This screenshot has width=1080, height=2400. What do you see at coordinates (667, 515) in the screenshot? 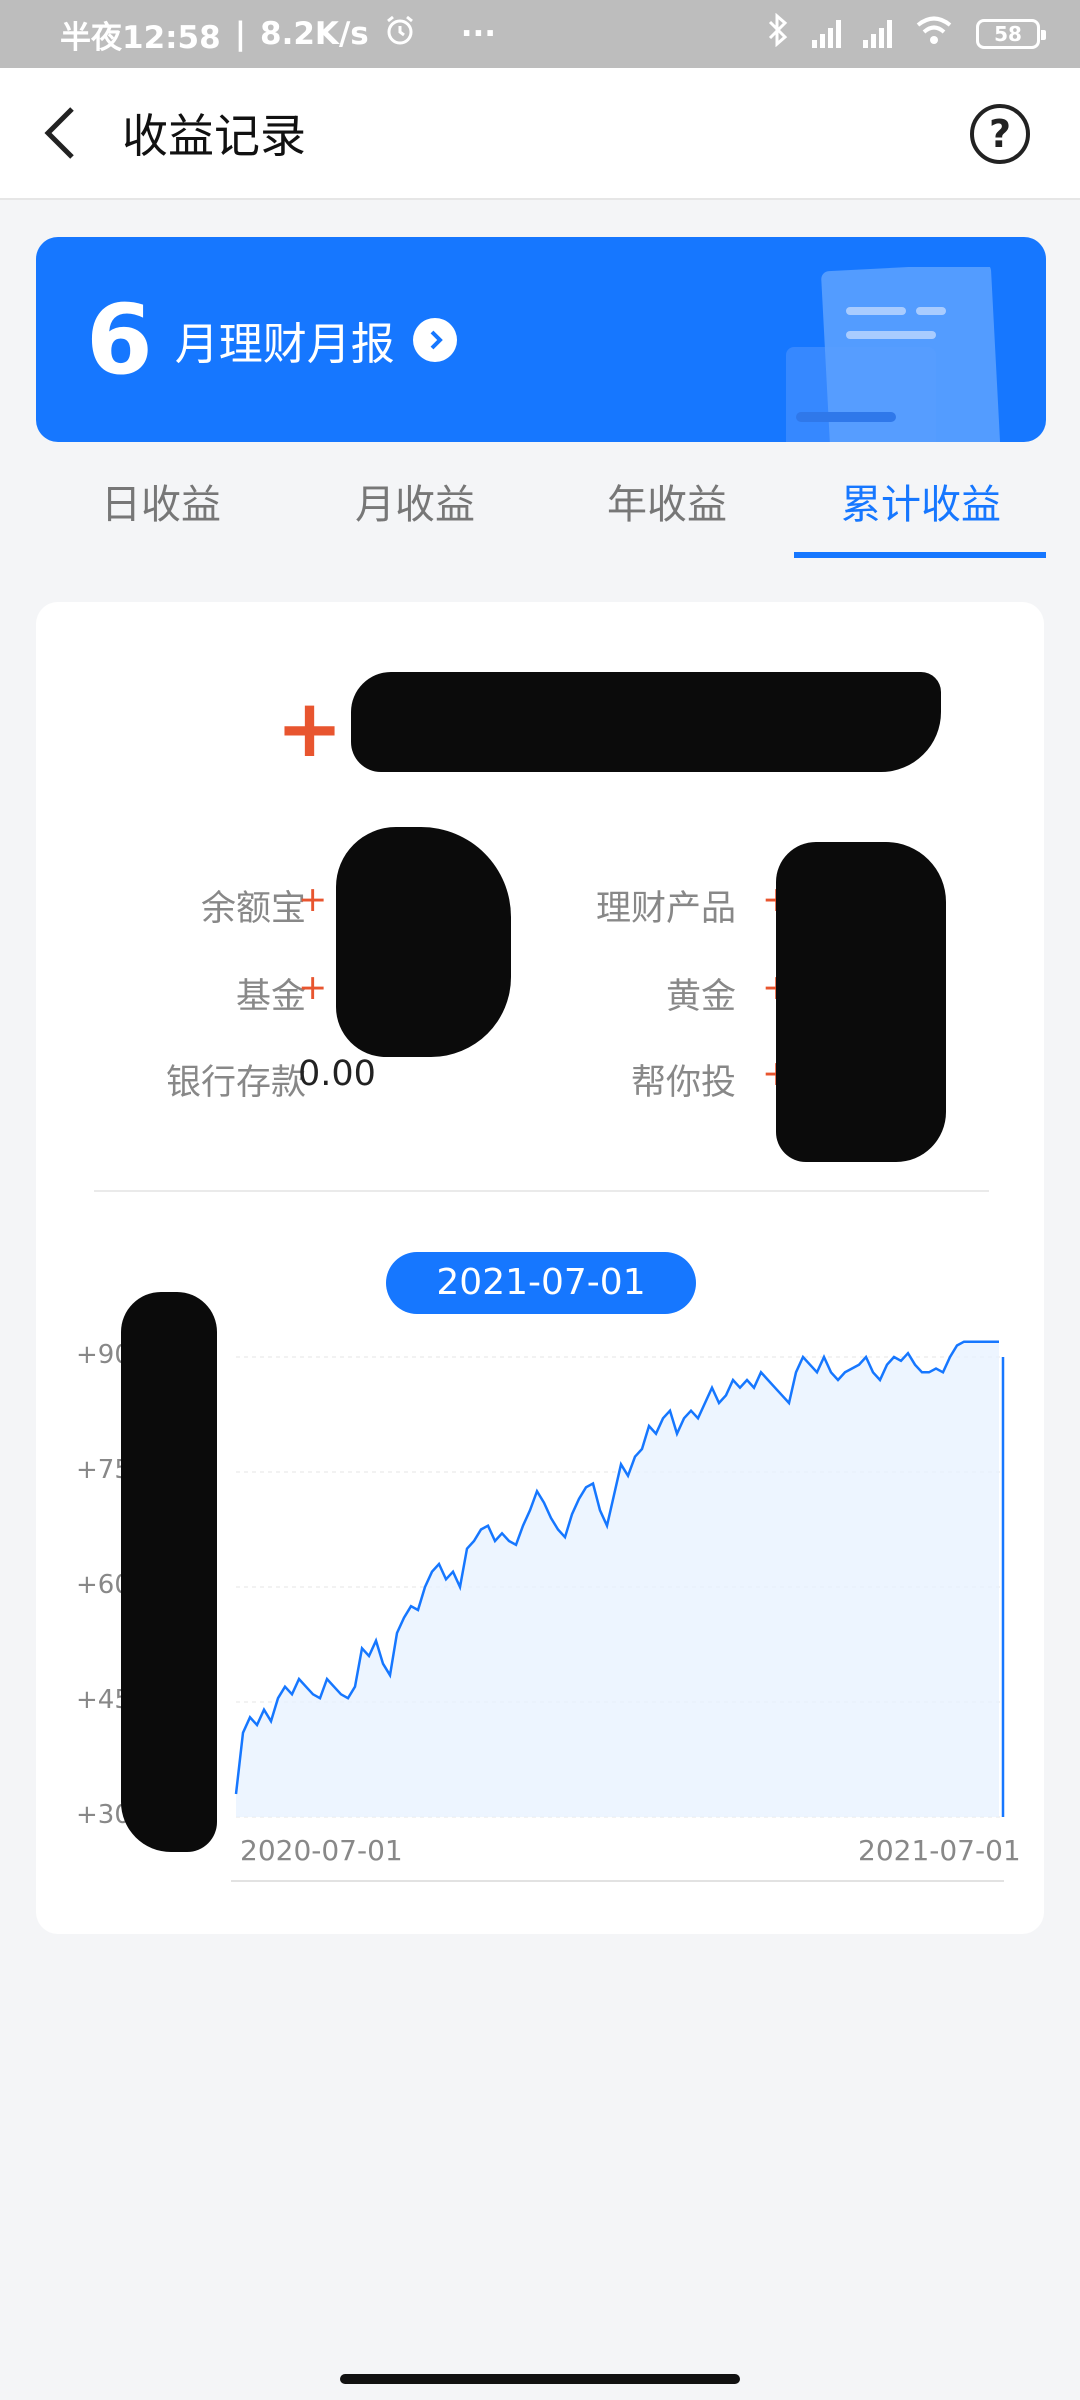
I see `tab-yearly: 年收益` at bounding box center [667, 515].